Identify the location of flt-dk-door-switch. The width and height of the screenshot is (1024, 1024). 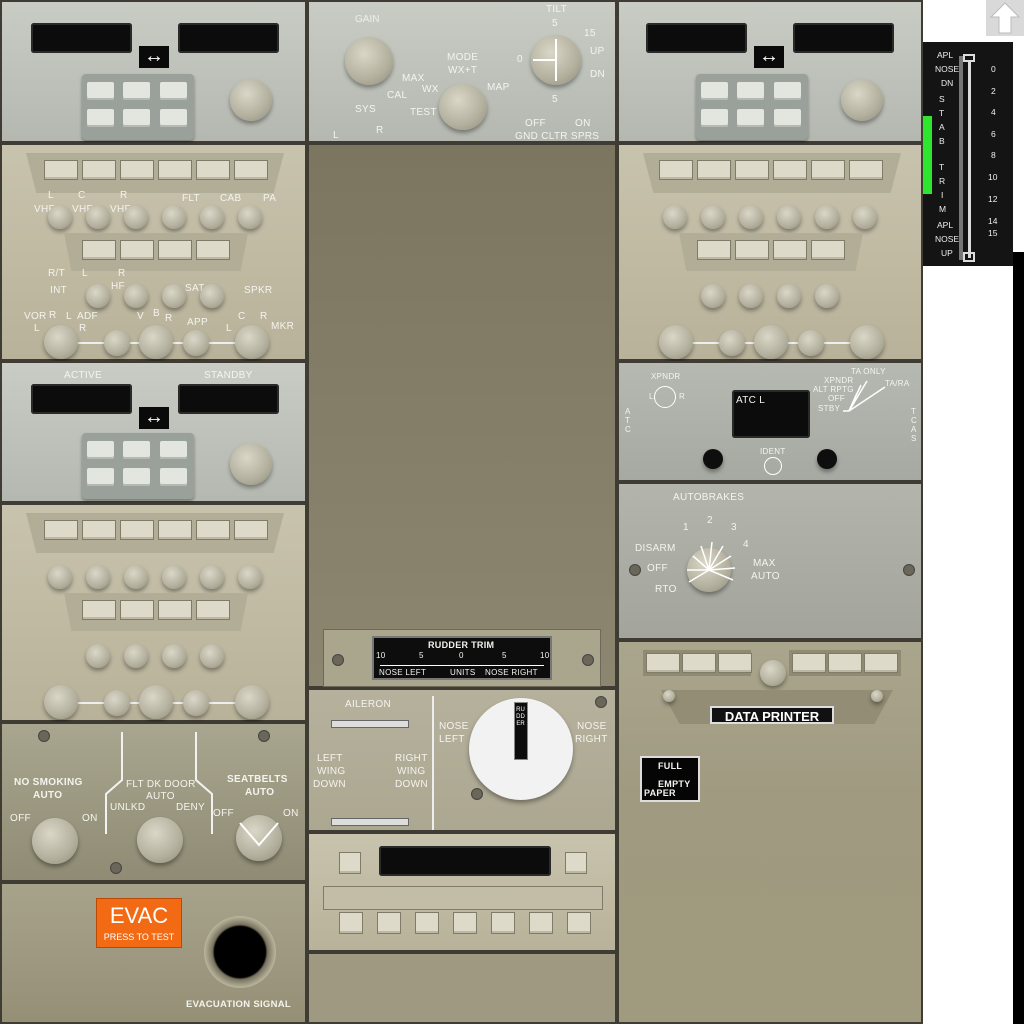
(160, 840).